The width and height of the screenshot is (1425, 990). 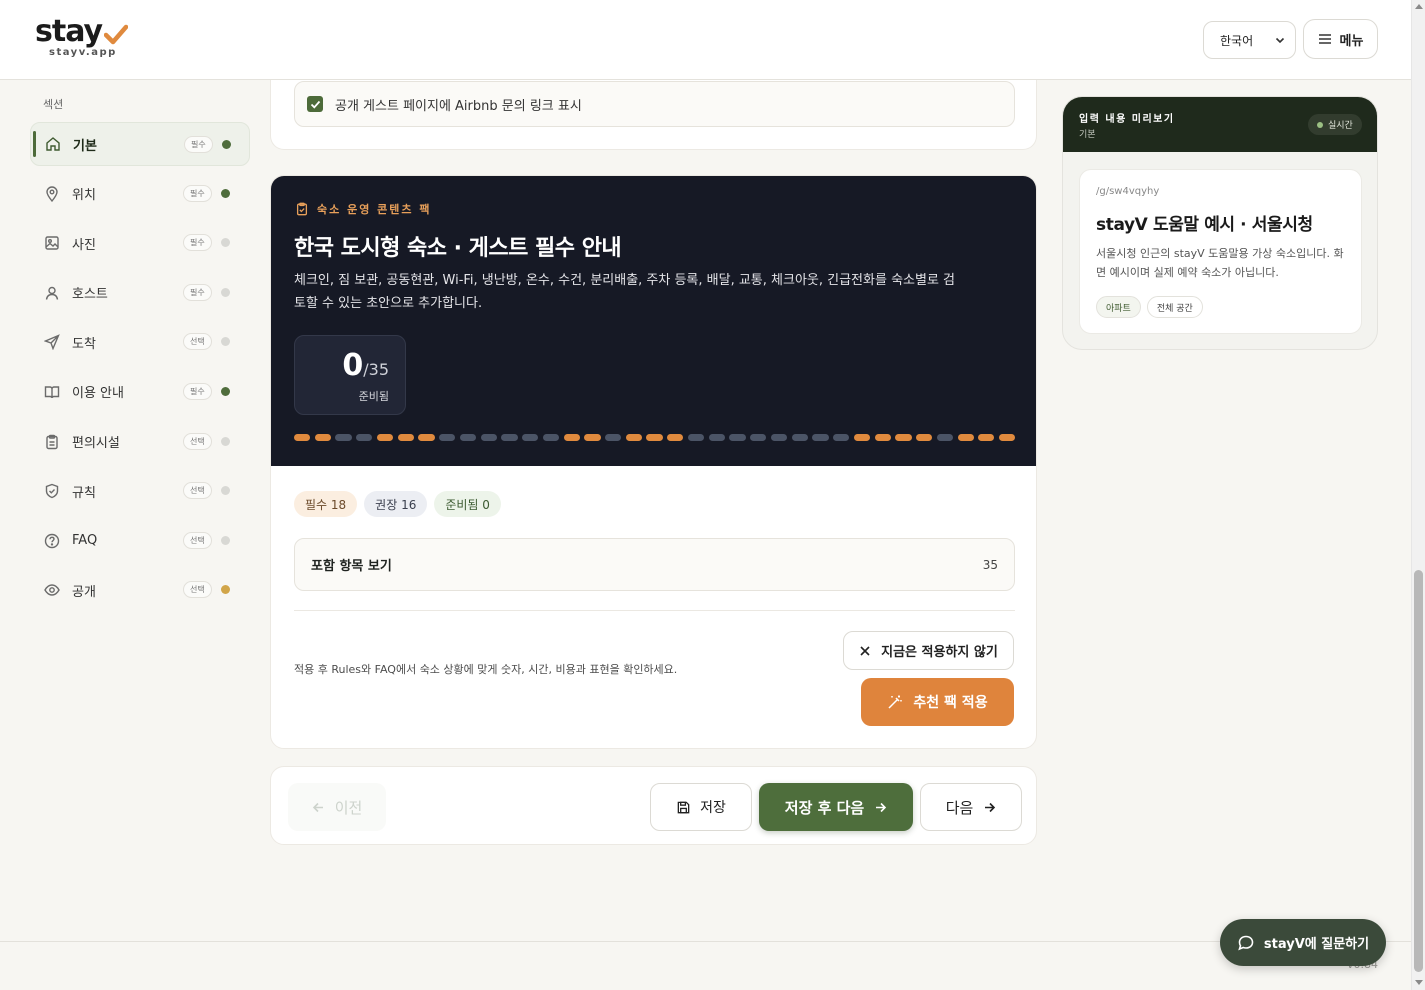 I want to click on ask-stayv-chat-button: stayV에 질문하기, so click(x=1303, y=942).